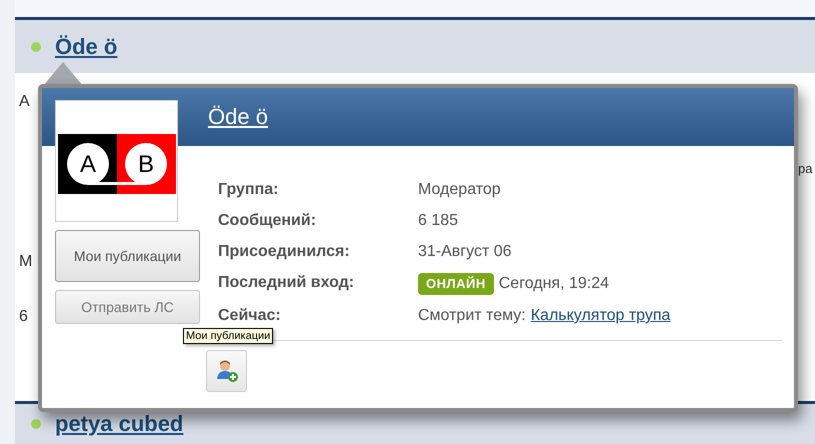 The image size is (815, 444). Describe the element at coordinates (287, 283) in the screenshot. I see `field-label: Последний вход:` at that location.